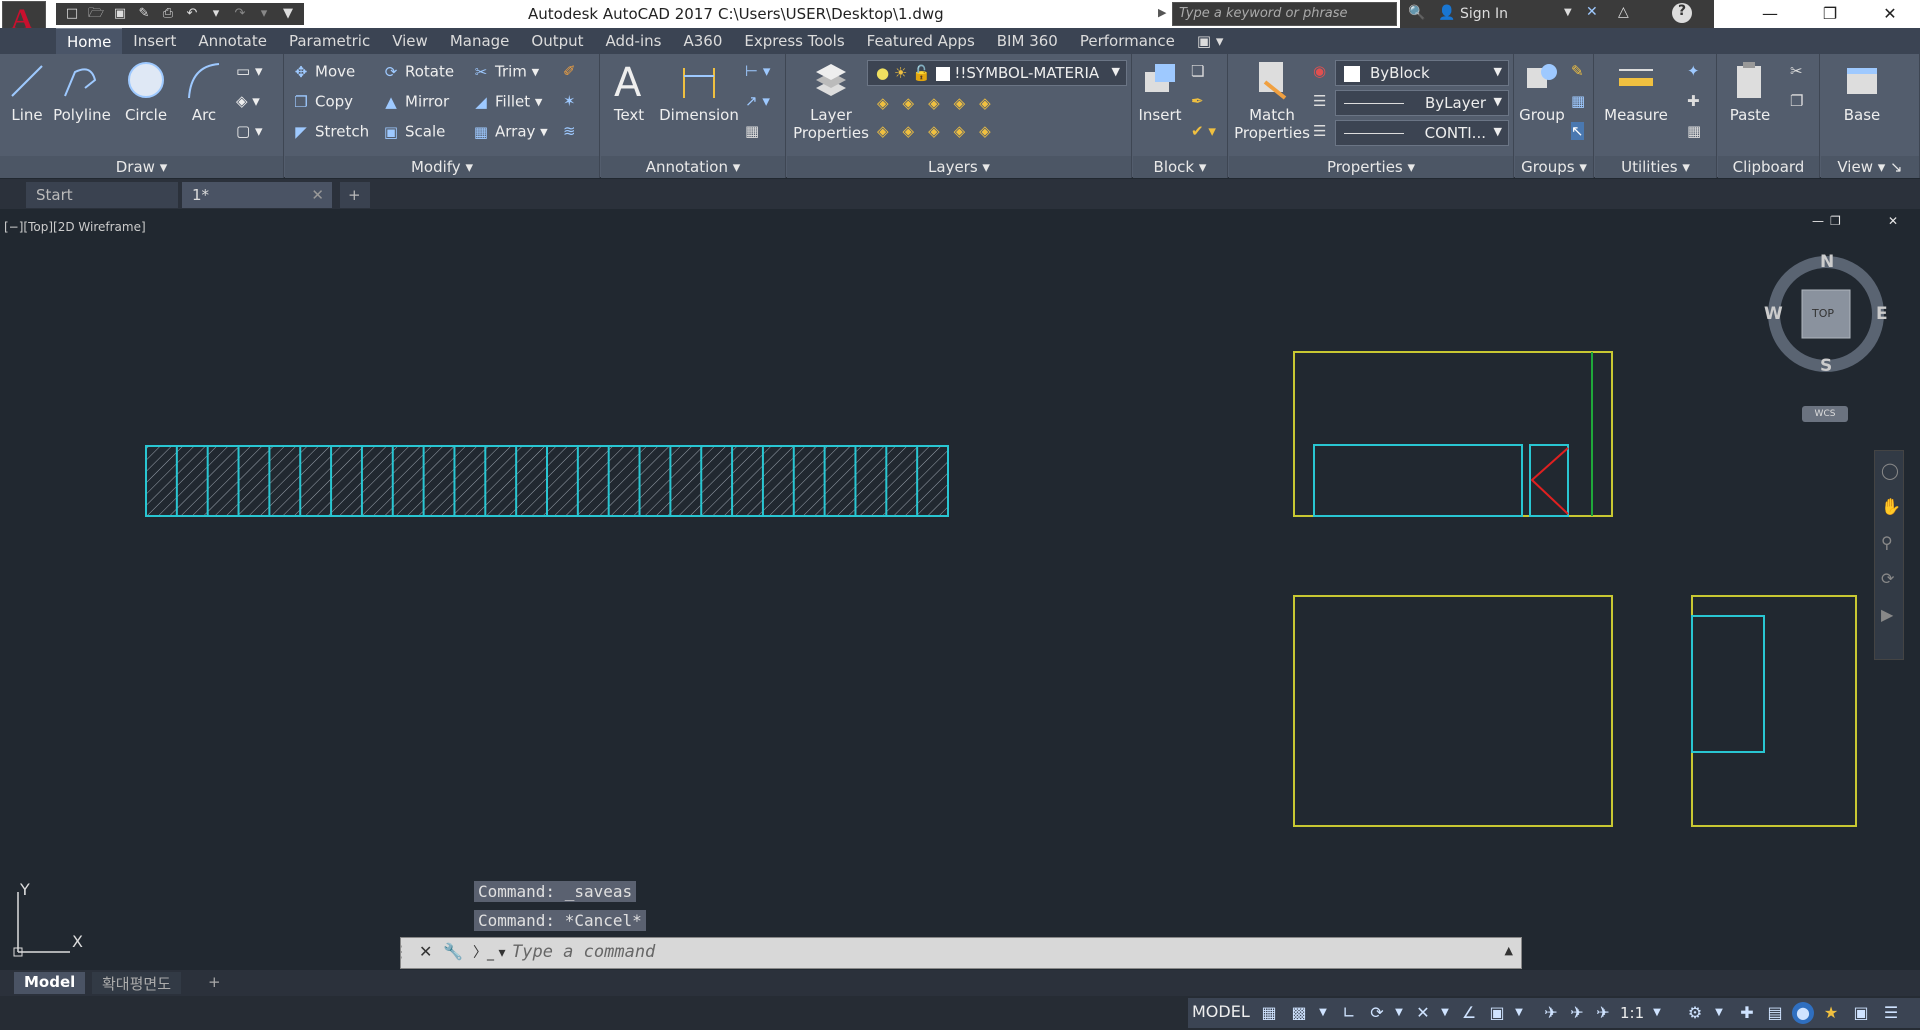 Image resolution: width=1920 pixels, height=1030 pixels. Describe the element at coordinates (1682, 13) in the screenshot. I see `help-icon: ?` at that location.